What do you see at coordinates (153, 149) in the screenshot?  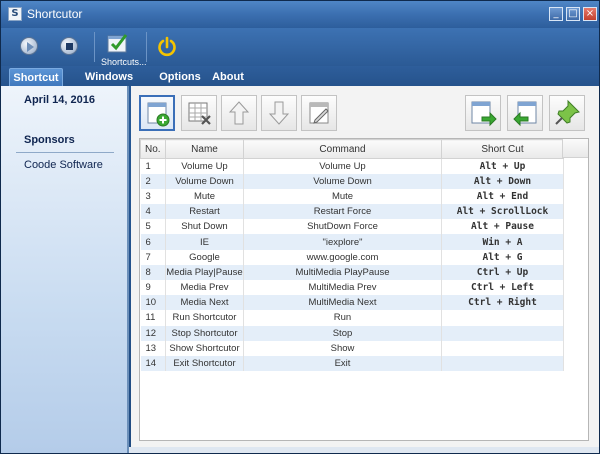 I see `column-header-no: No.` at bounding box center [153, 149].